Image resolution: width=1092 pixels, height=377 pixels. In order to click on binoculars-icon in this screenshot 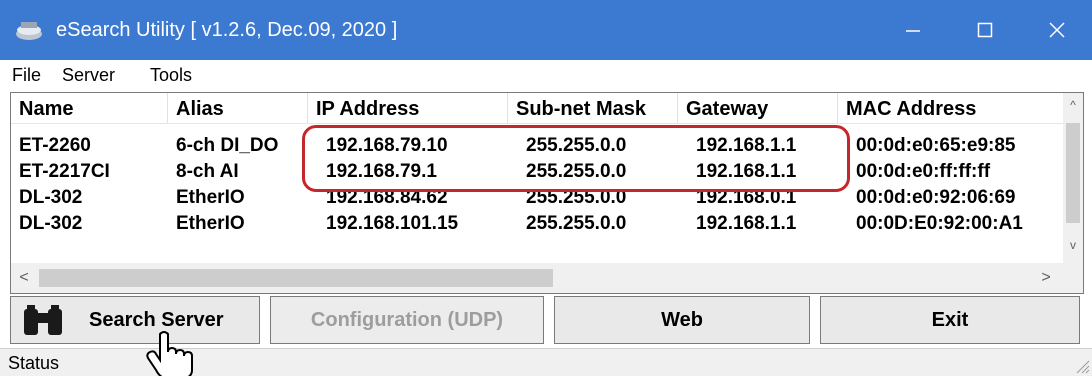, I will do `click(43, 320)`.